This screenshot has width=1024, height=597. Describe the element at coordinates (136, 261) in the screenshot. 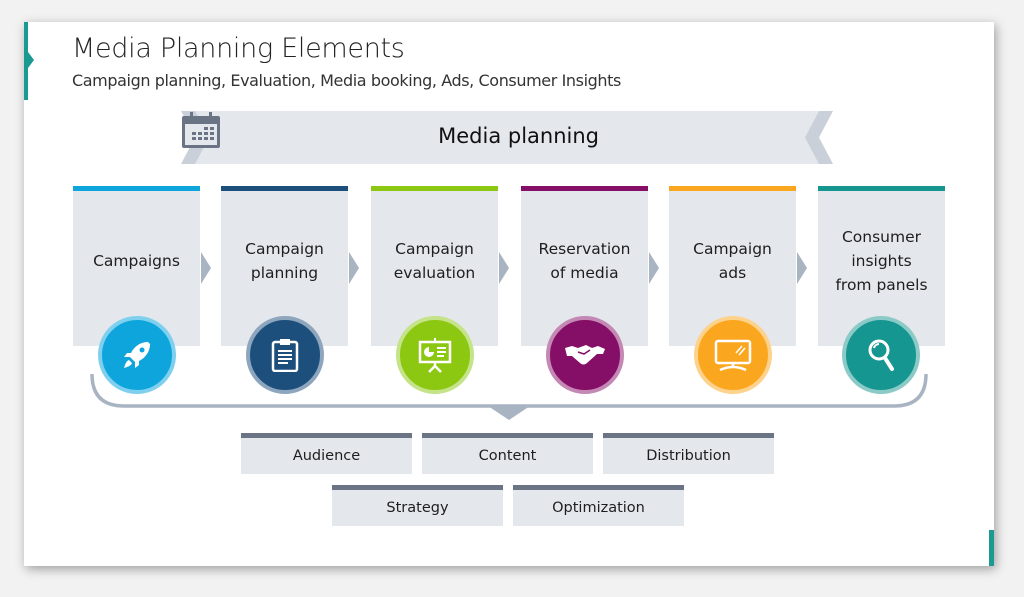

I see `step-label: Campaigns` at that location.